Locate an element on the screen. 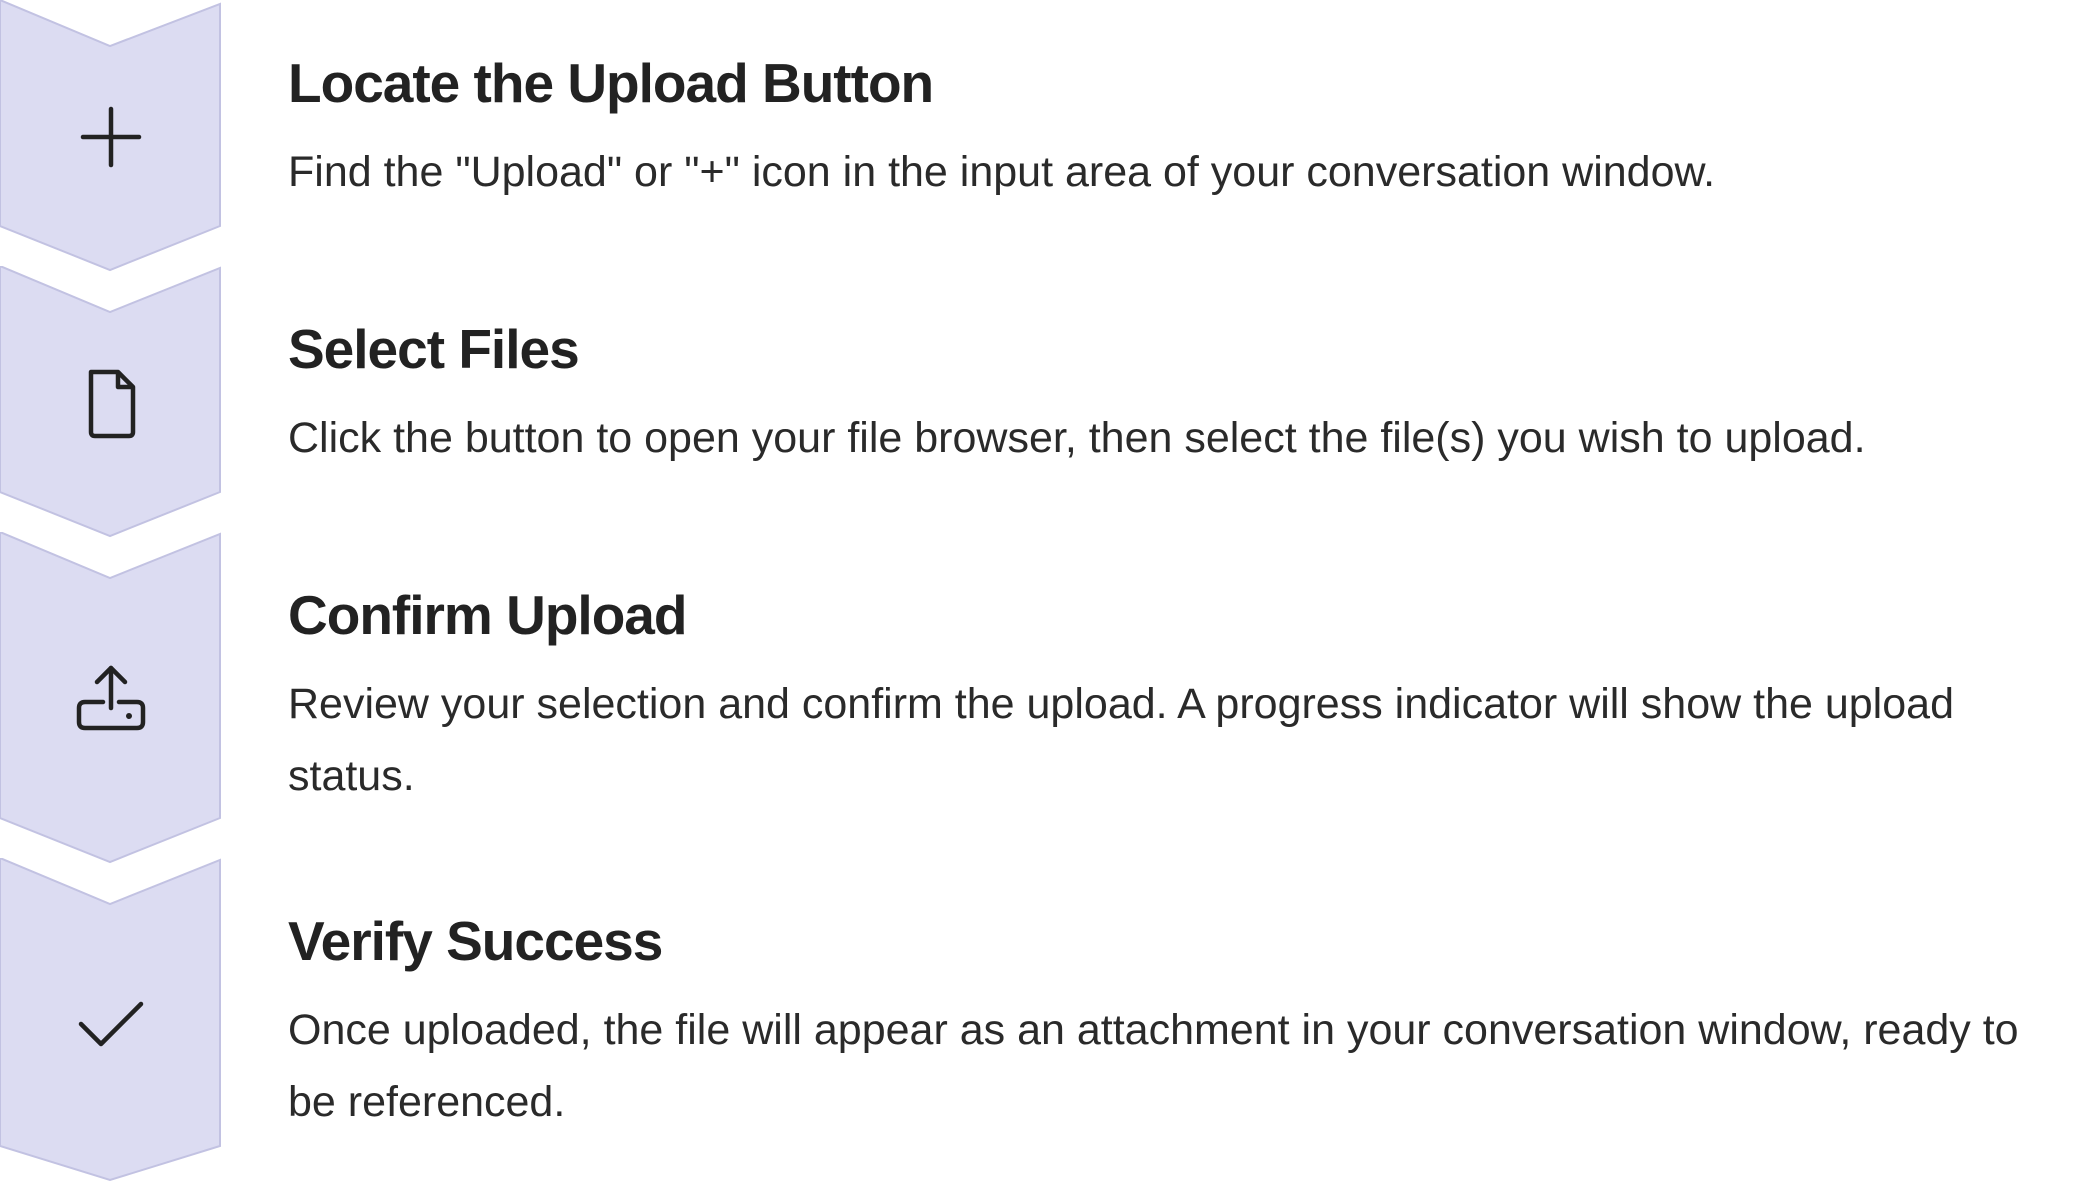 This screenshot has height=1182, width=2088. step-title: Verify Success is located at coordinates (475, 941).